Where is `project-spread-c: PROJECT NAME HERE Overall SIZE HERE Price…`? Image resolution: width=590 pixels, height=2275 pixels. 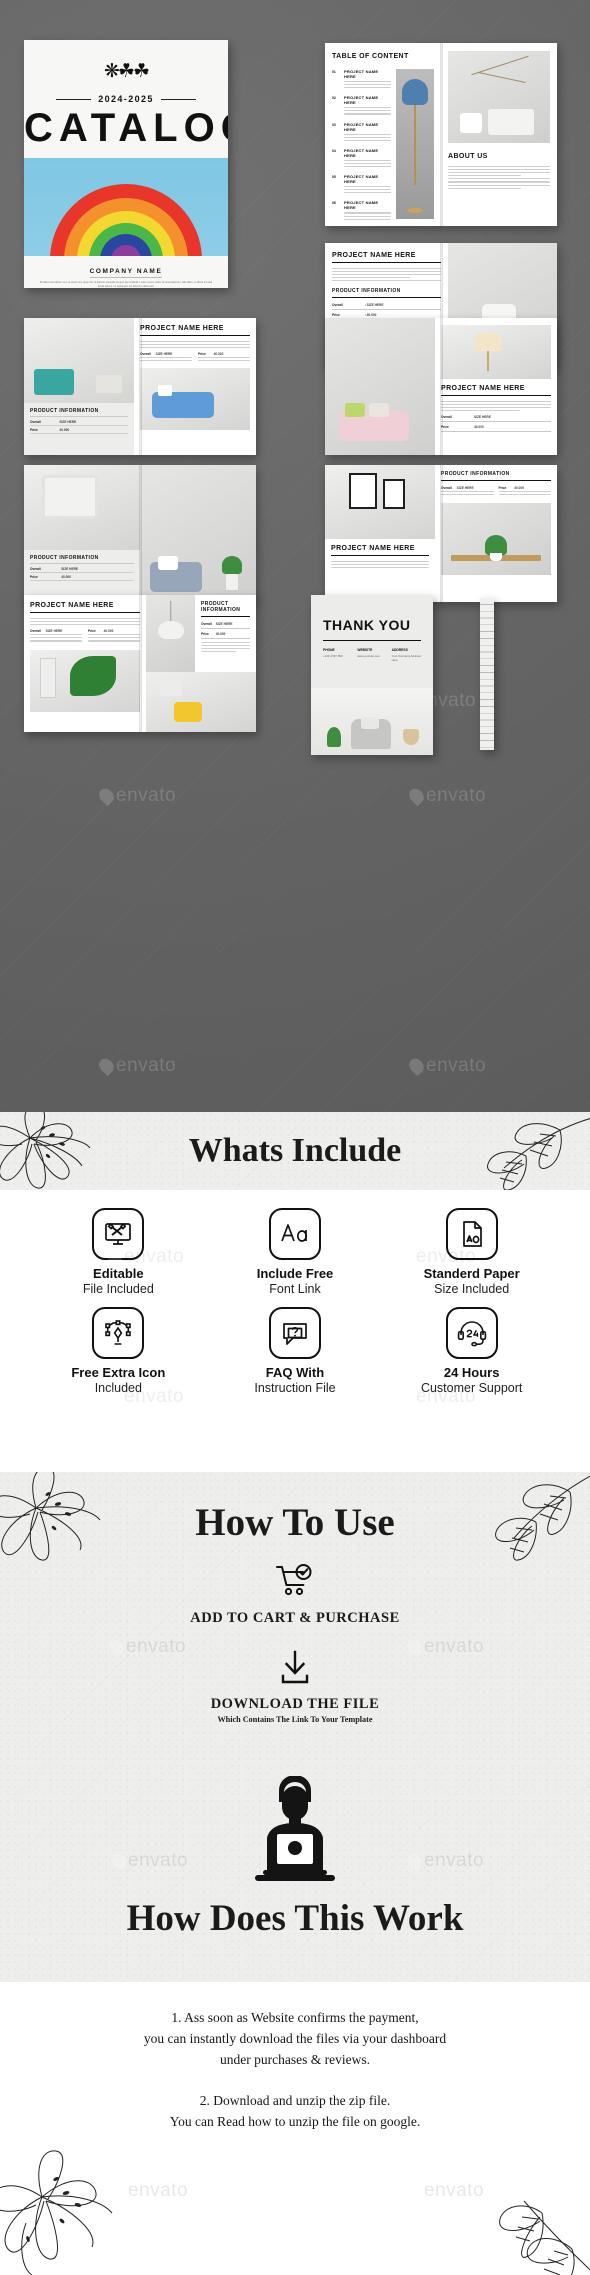 project-spread-c: PROJECT NAME HERE Overall SIZE HERE Price… is located at coordinates (441, 386).